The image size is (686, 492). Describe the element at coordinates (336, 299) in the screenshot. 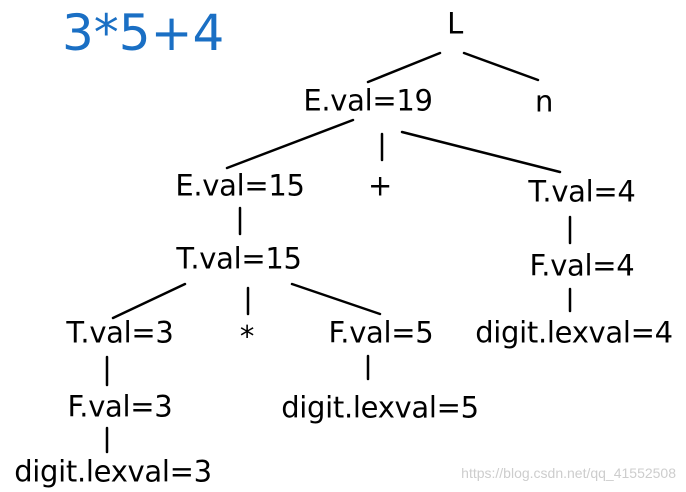

I see `edge-t15-to-f5` at that location.